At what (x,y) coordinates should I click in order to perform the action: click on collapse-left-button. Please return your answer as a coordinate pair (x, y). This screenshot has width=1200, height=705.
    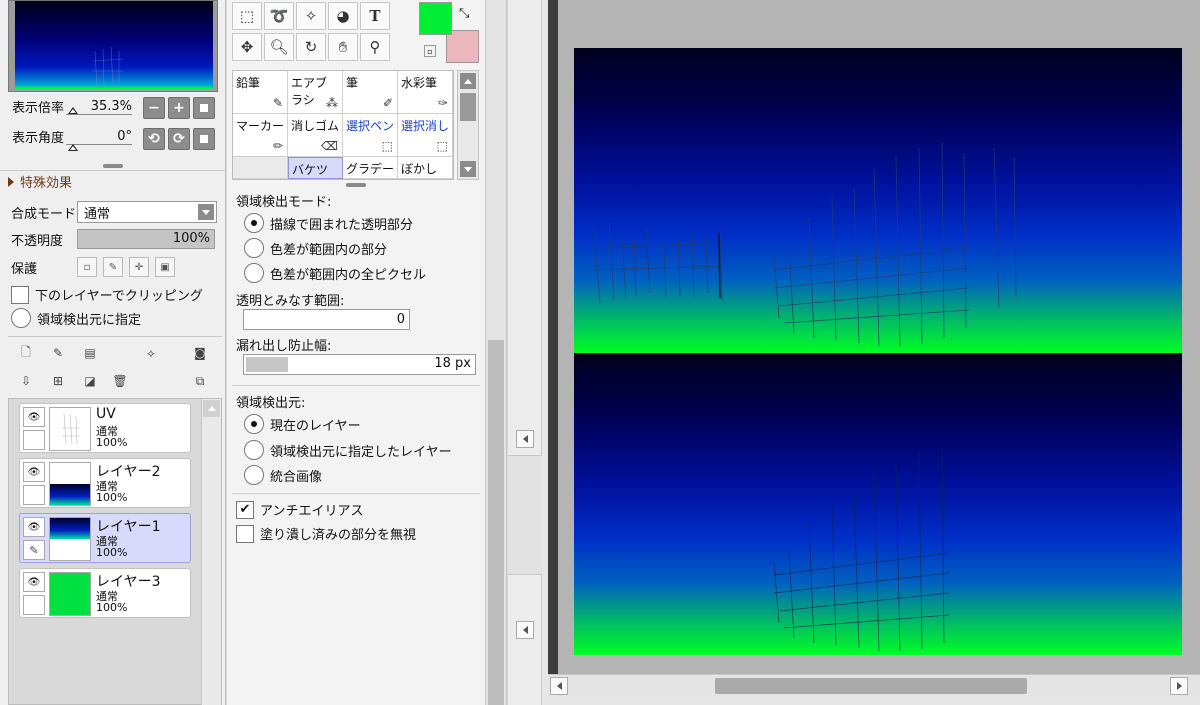
    Looking at the image, I should click on (525, 439).